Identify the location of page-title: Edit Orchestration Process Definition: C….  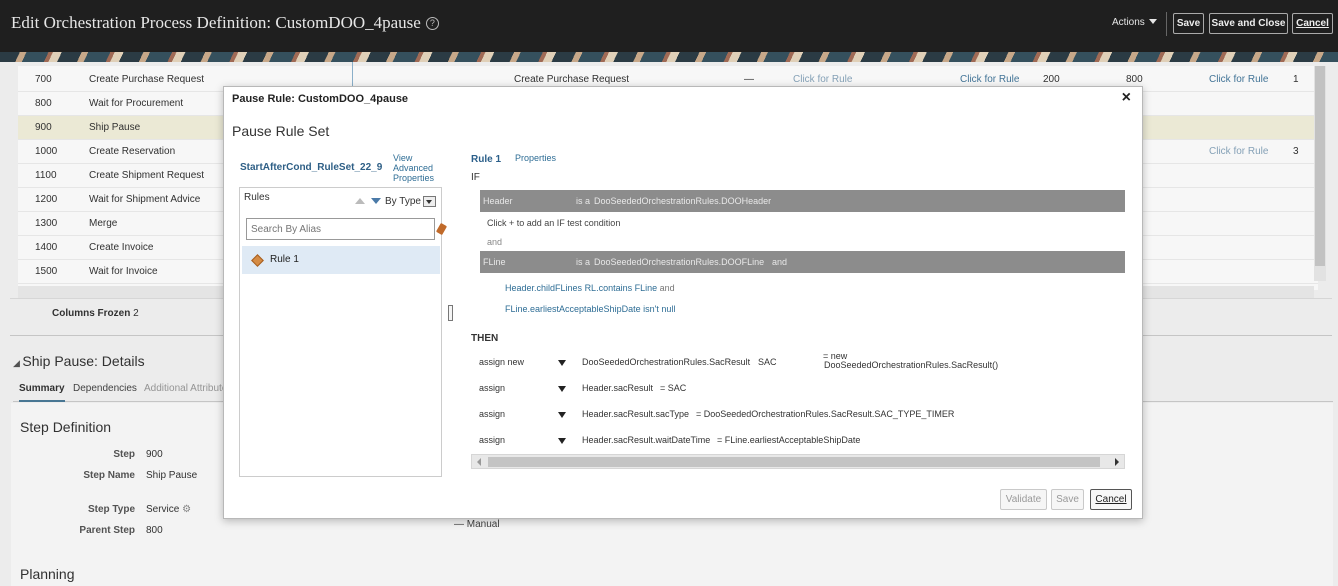
(225, 23).